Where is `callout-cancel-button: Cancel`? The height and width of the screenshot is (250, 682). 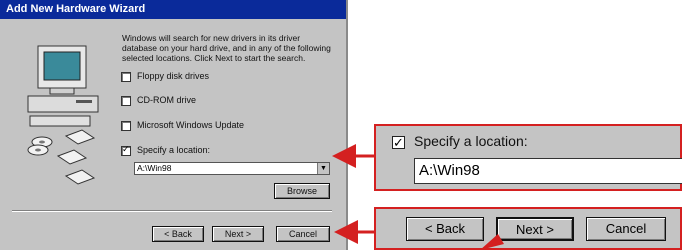 callout-cancel-button: Cancel is located at coordinates (626, 229).